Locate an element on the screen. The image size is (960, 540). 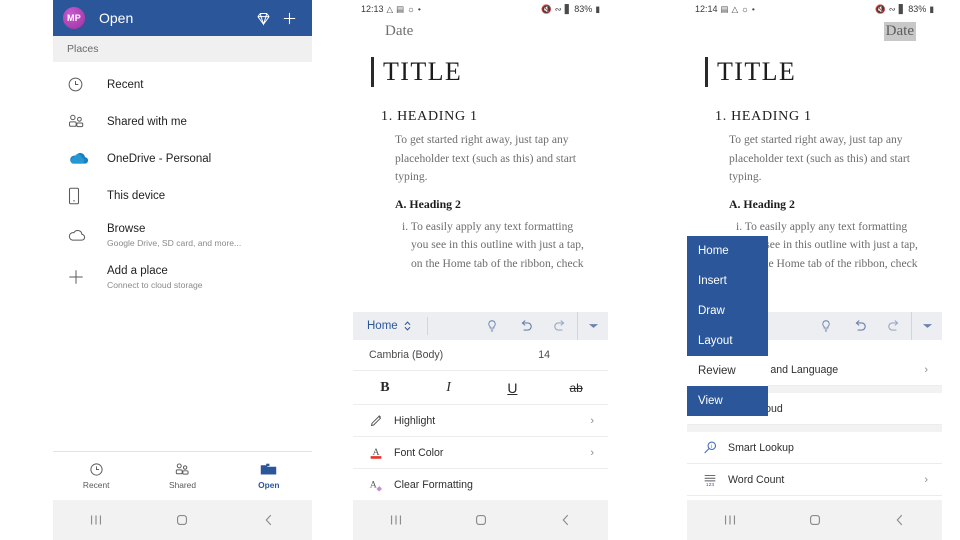
font-size-field: 14 is located at coordinates (565, 355).